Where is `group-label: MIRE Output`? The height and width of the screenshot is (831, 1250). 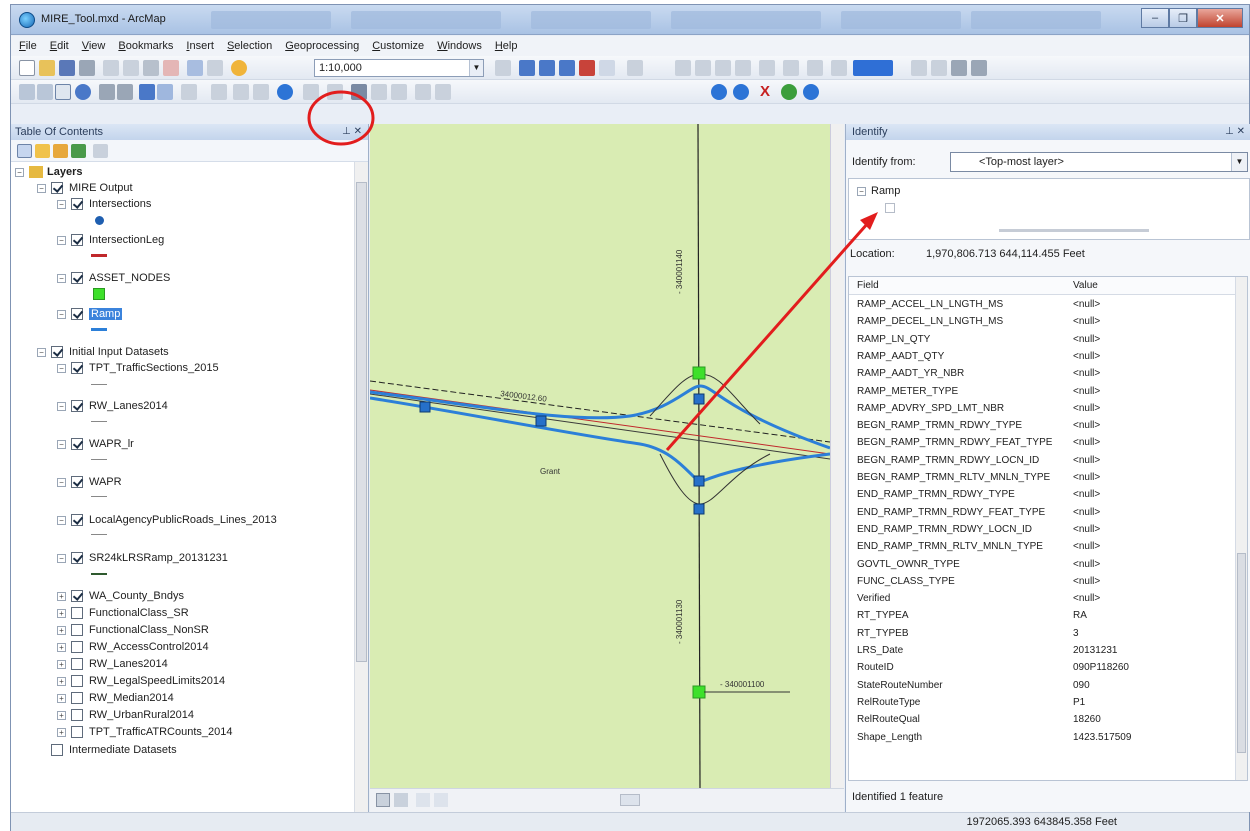
group-label: MIRE Output is located at coordinates (101, 188).